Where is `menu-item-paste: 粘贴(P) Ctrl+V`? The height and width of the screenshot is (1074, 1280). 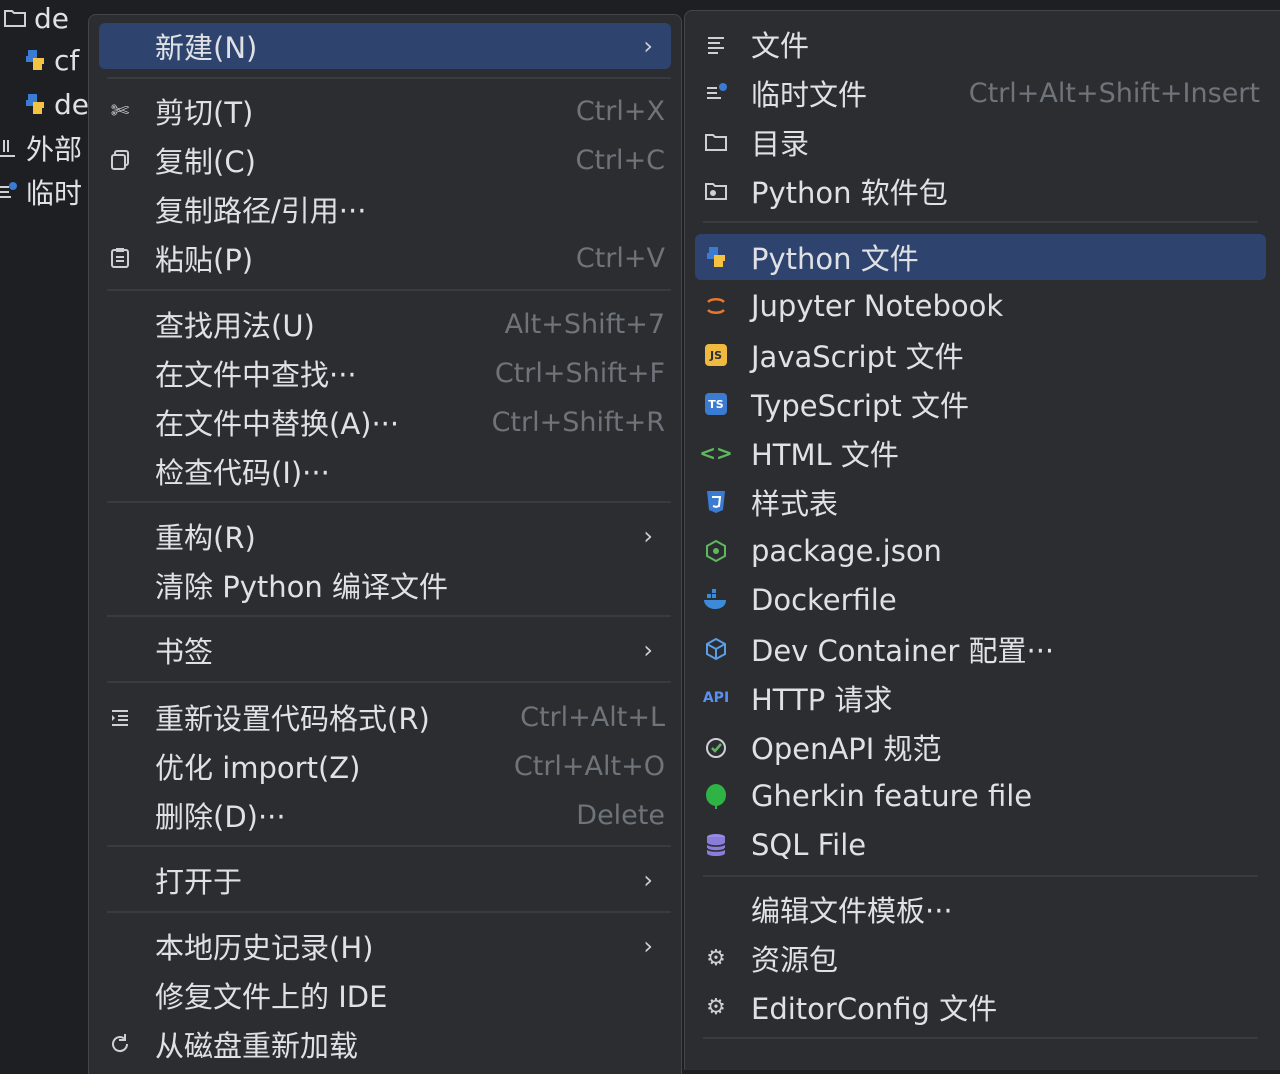 menu-item-paste: 粘贴(P) Ctrl+V is located at coordinates (385, 258).